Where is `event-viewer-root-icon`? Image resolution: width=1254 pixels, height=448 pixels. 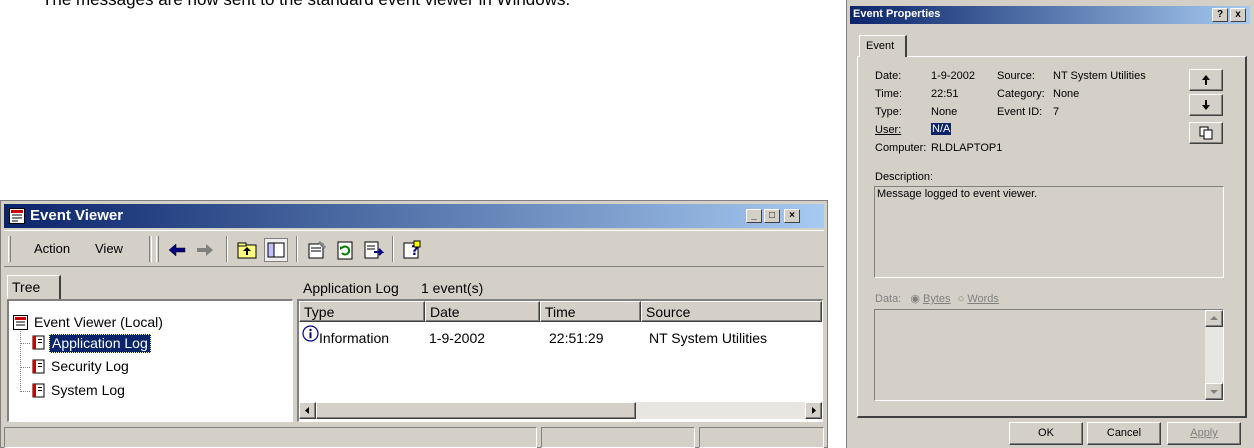
event-viewer-root-icon is located at coordinates (20, 322).